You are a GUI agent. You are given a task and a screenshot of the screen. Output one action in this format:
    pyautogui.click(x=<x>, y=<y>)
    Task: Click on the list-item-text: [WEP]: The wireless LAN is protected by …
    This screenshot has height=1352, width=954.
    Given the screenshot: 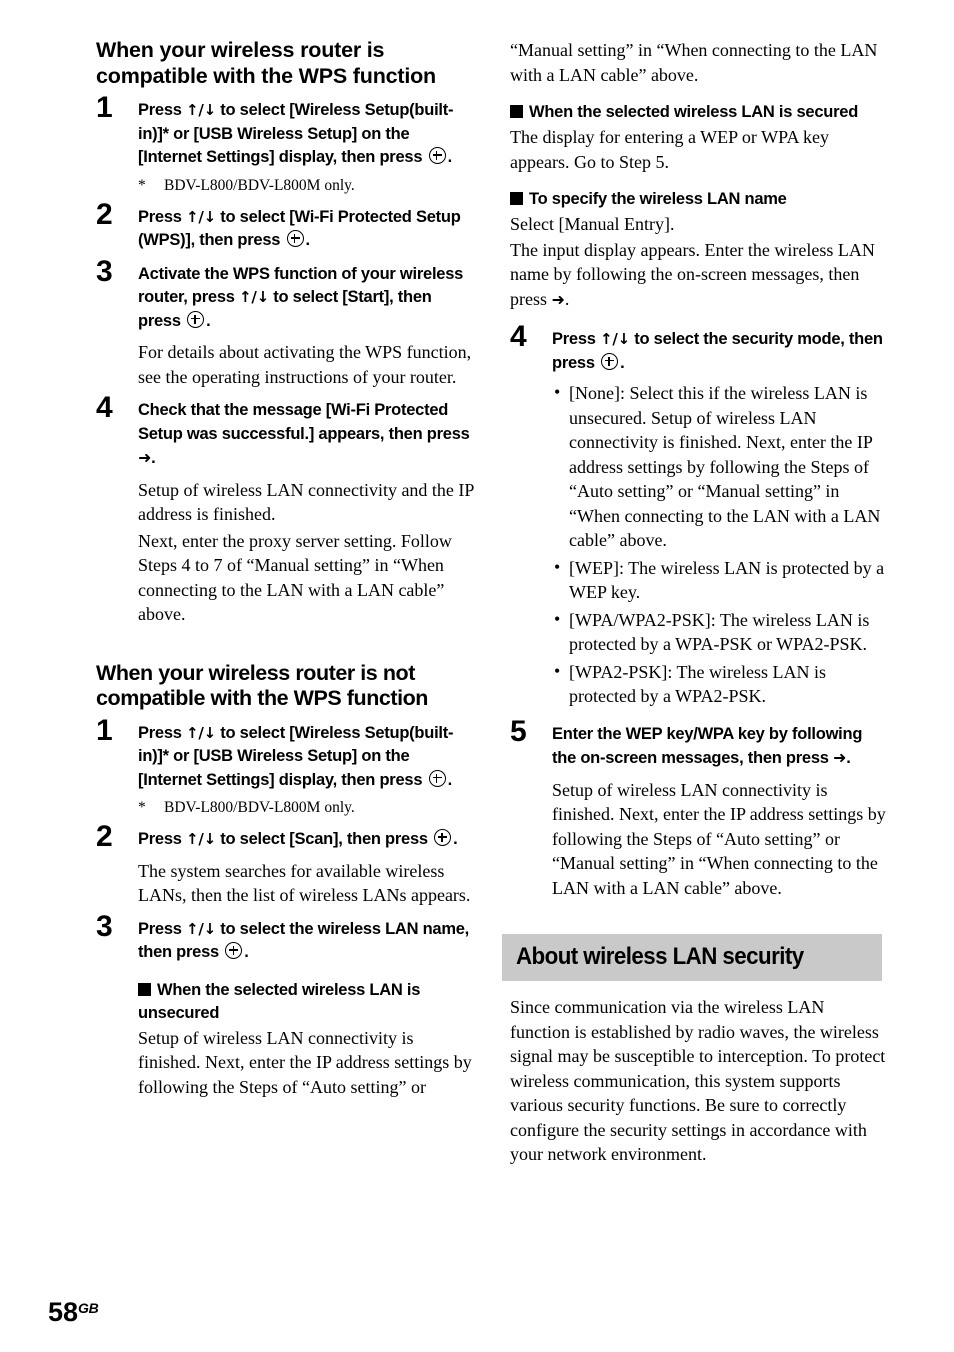 What is the action you would take?
    pyautogui.click(x=727, y=580)
    